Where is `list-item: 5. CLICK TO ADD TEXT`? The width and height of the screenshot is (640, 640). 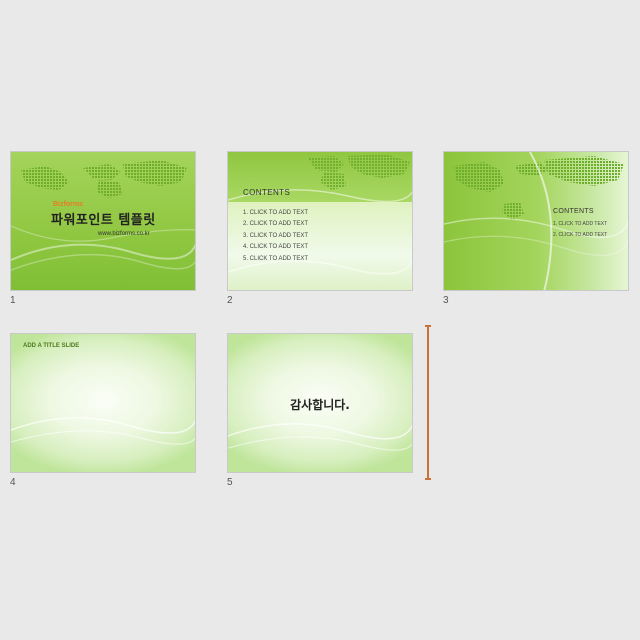
list-item: 5. CLICK TO ADD TEXT is located at coordinates (276, 258).